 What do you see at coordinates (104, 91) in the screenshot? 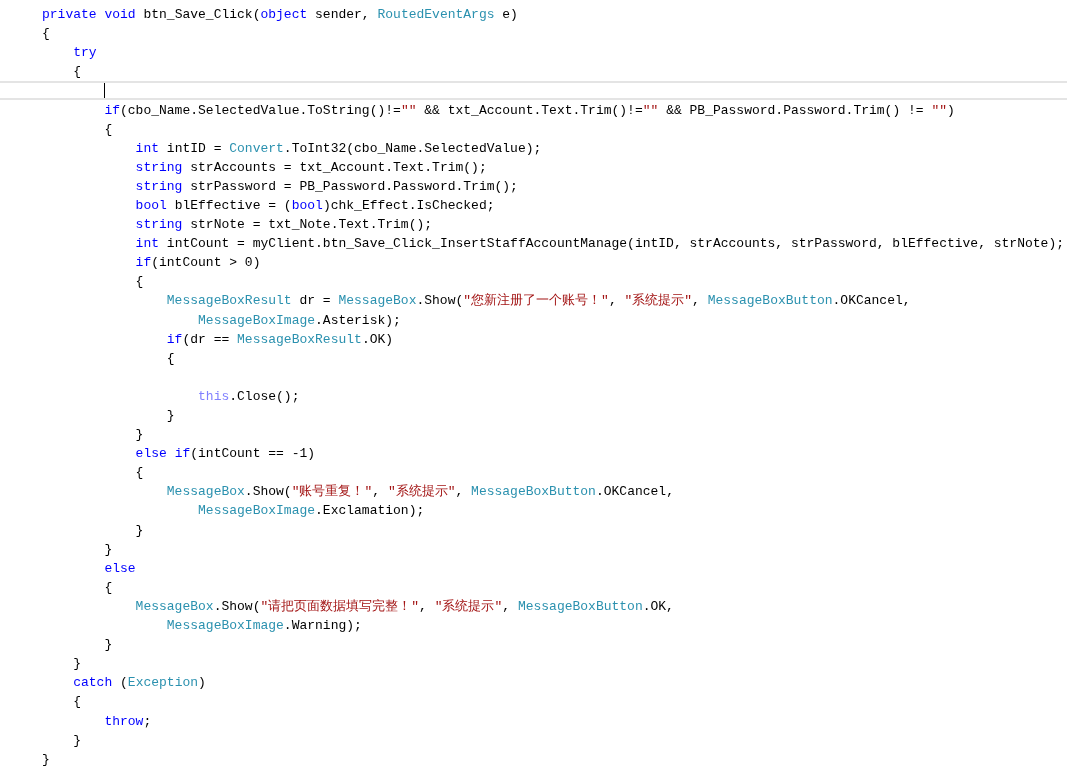
I see `text-cursor` at bounding box center [104, 91].